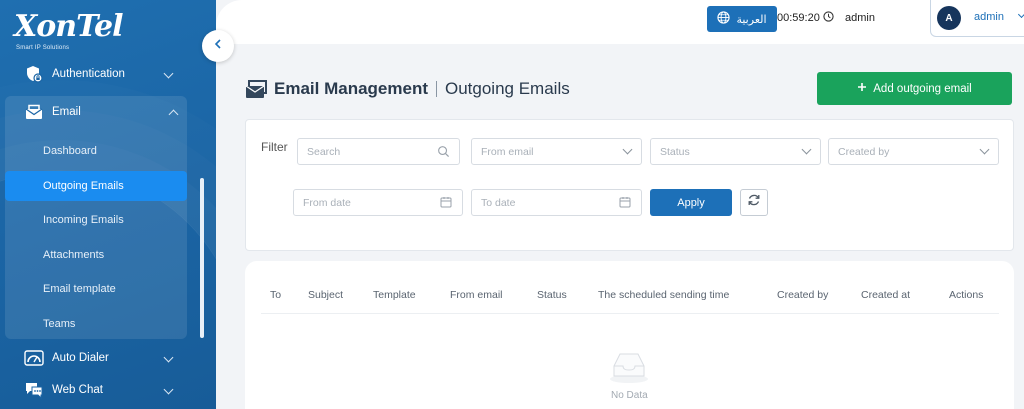 The image size is (1024, 409). I want to click on from-email-placeholder: From email, so click(507, 151).